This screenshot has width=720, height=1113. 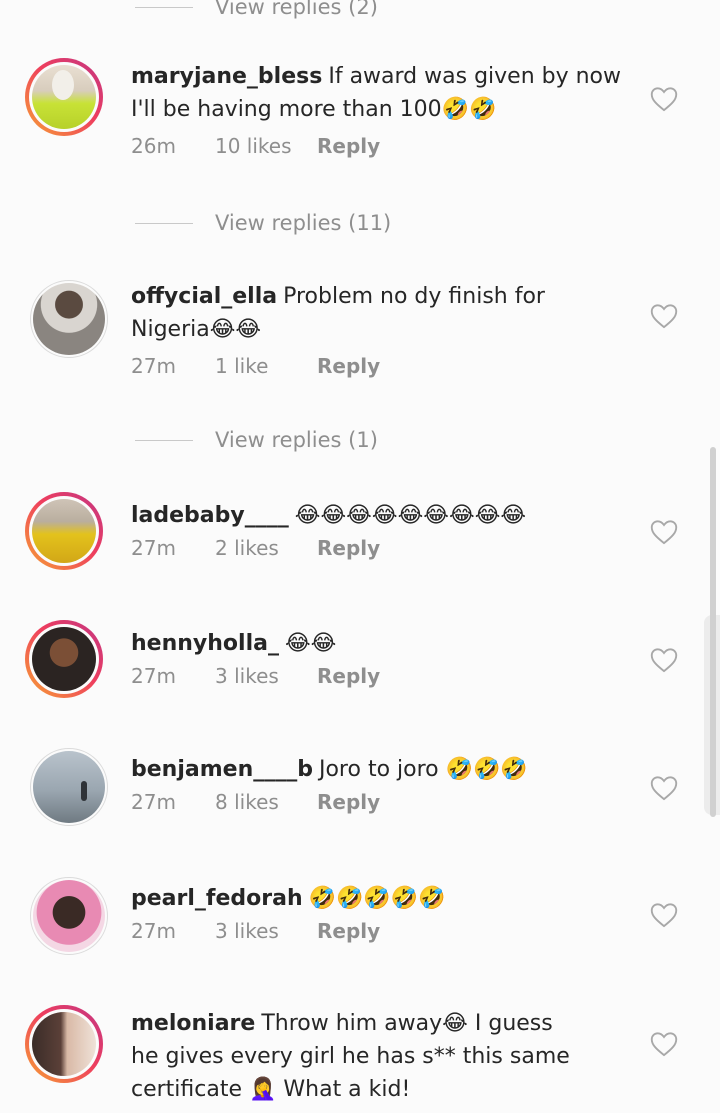 What do you see at coordinates (266, 548) in the screenshot?
I see `comment-likes-count: 2 likes` at bounding box center [266, 548].